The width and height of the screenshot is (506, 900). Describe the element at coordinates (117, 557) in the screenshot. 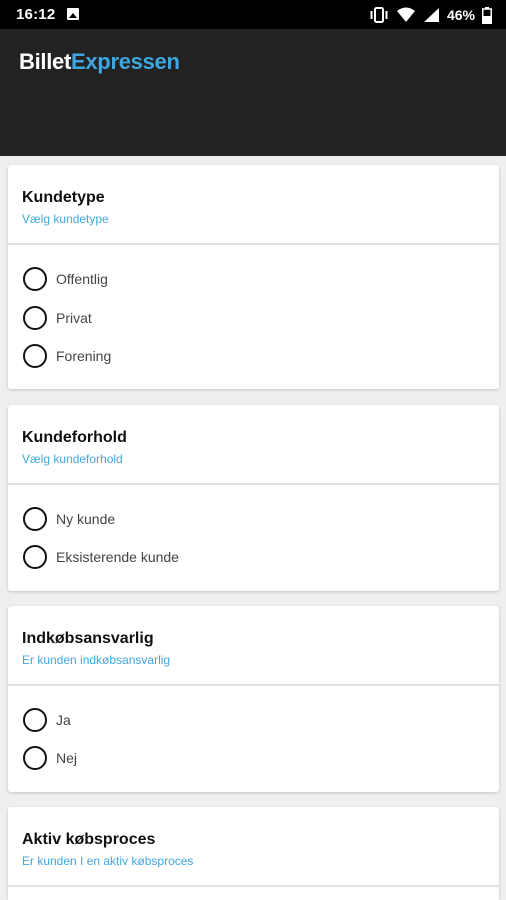

I see `radio-label: Eksisterende kunde` at that location.